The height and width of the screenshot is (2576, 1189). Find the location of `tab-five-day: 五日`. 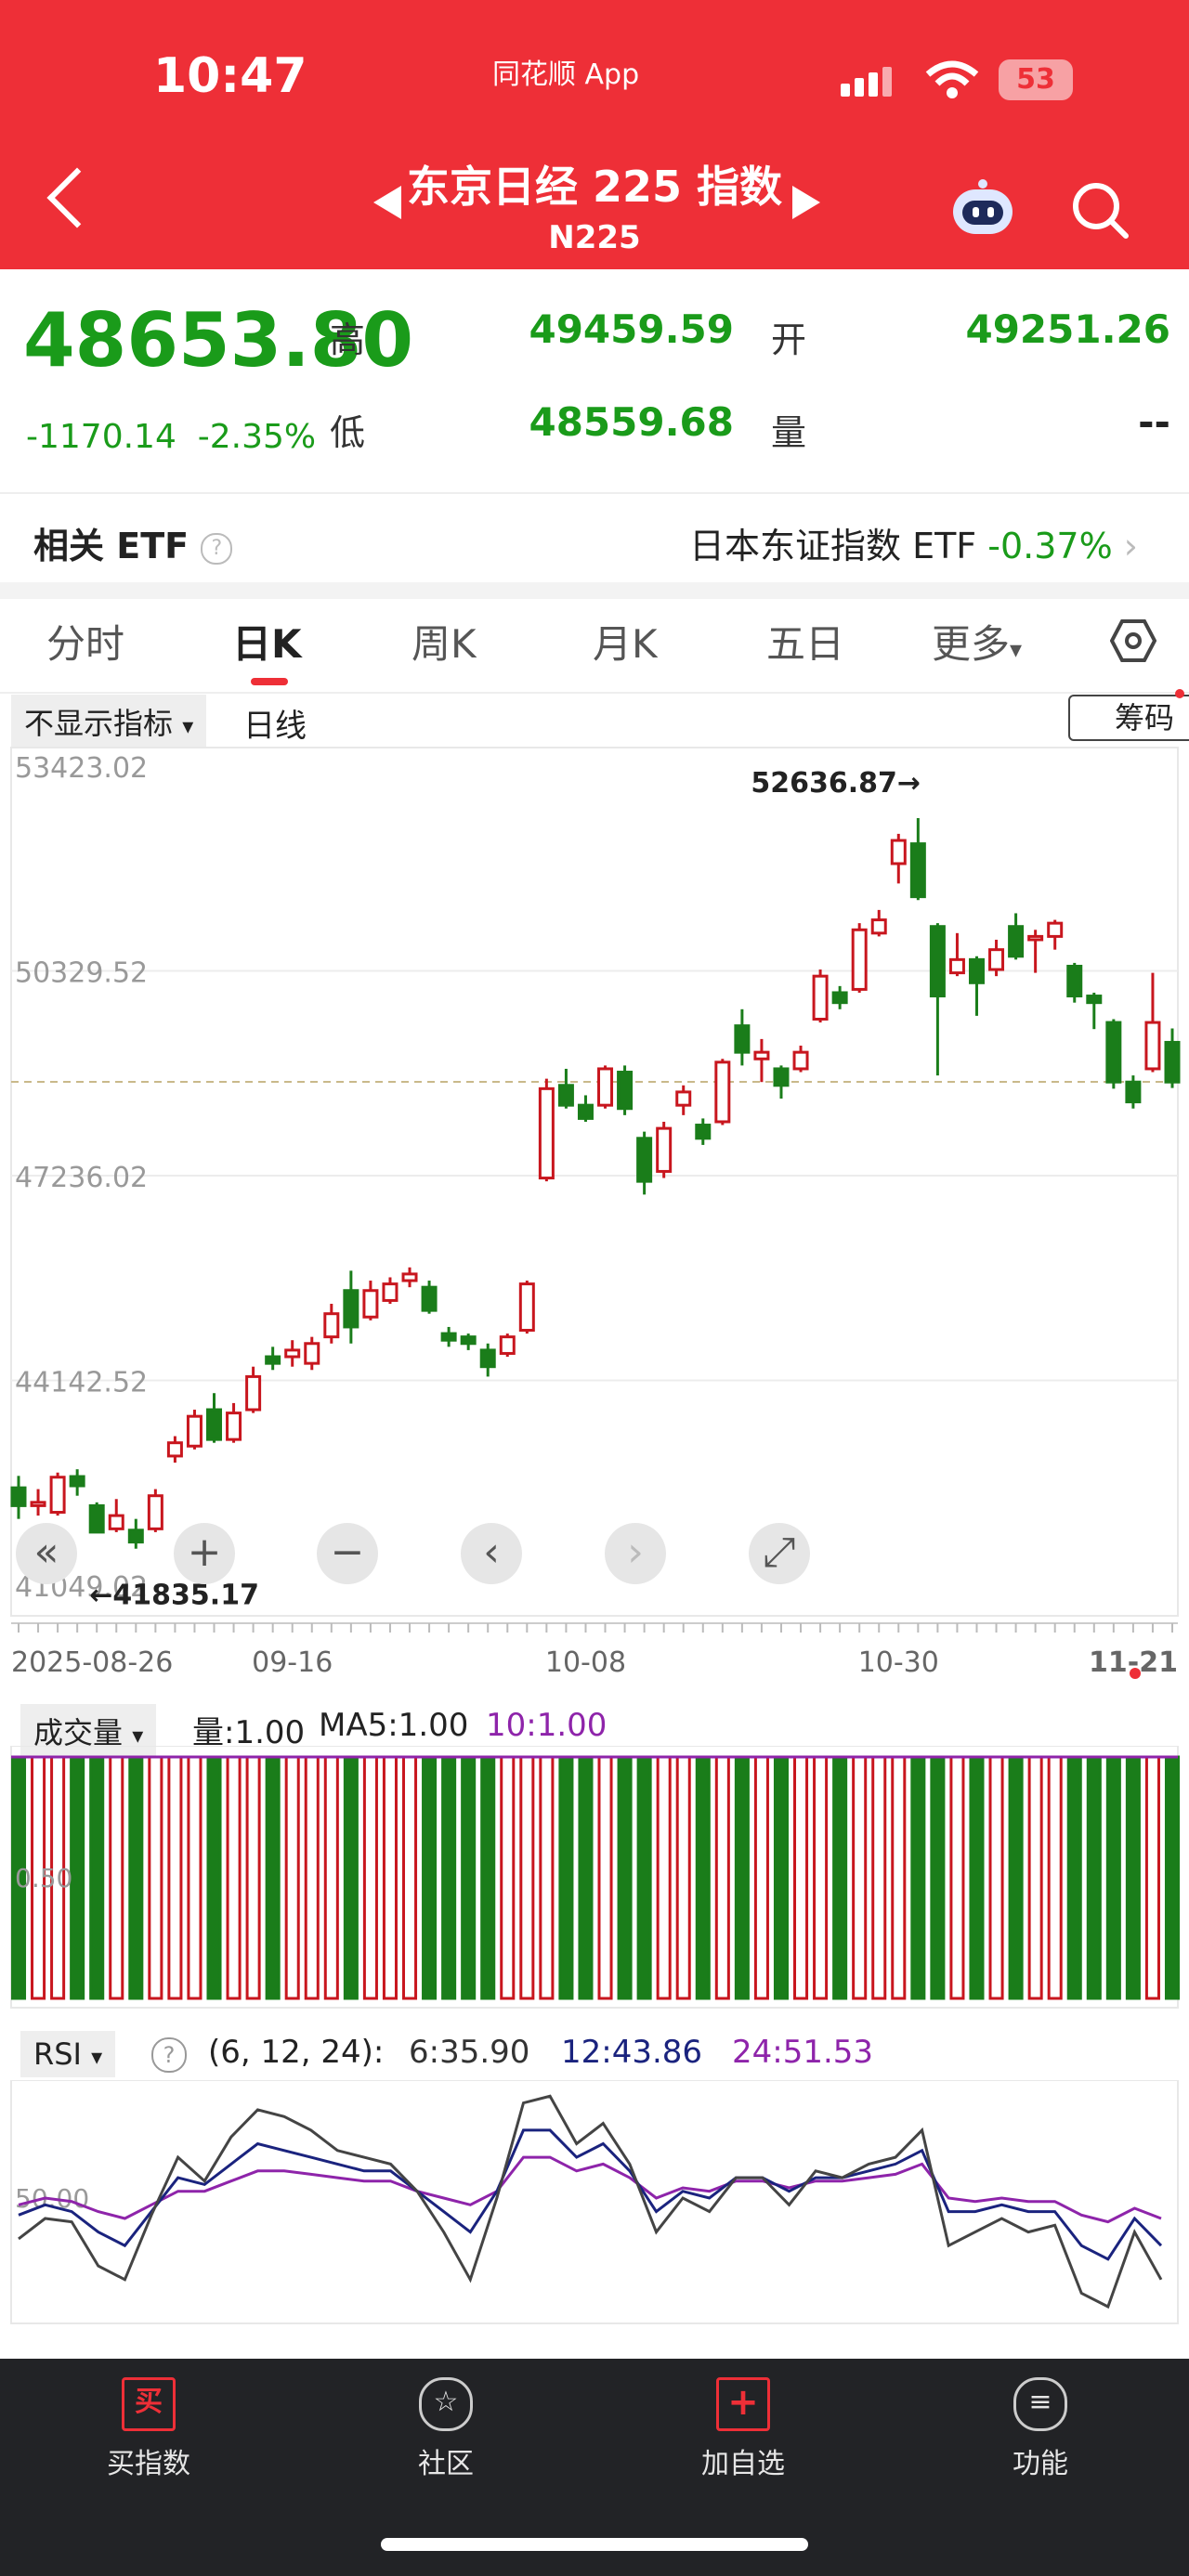

tab-five-day: 五日 is located at coordinates (805, 641).